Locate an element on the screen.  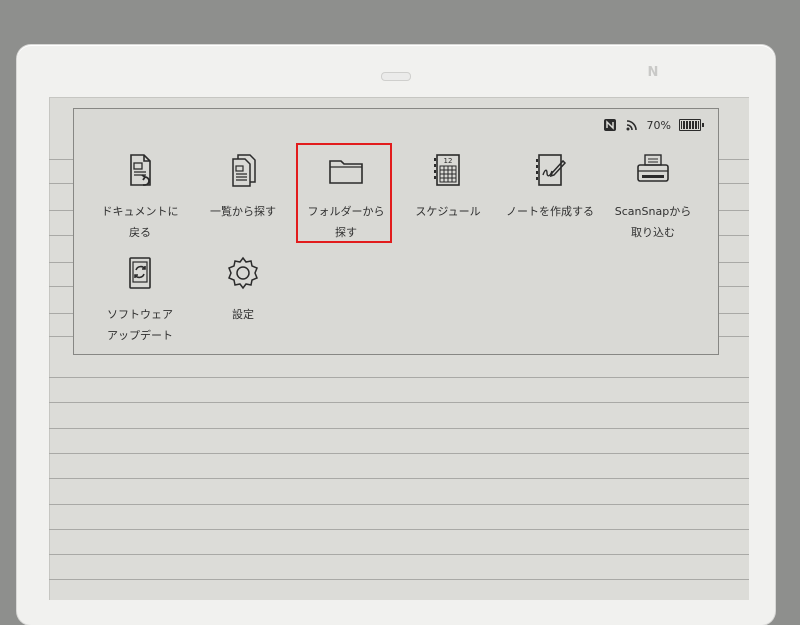
menu-label: 設定 is located at coordinates (243, 314).